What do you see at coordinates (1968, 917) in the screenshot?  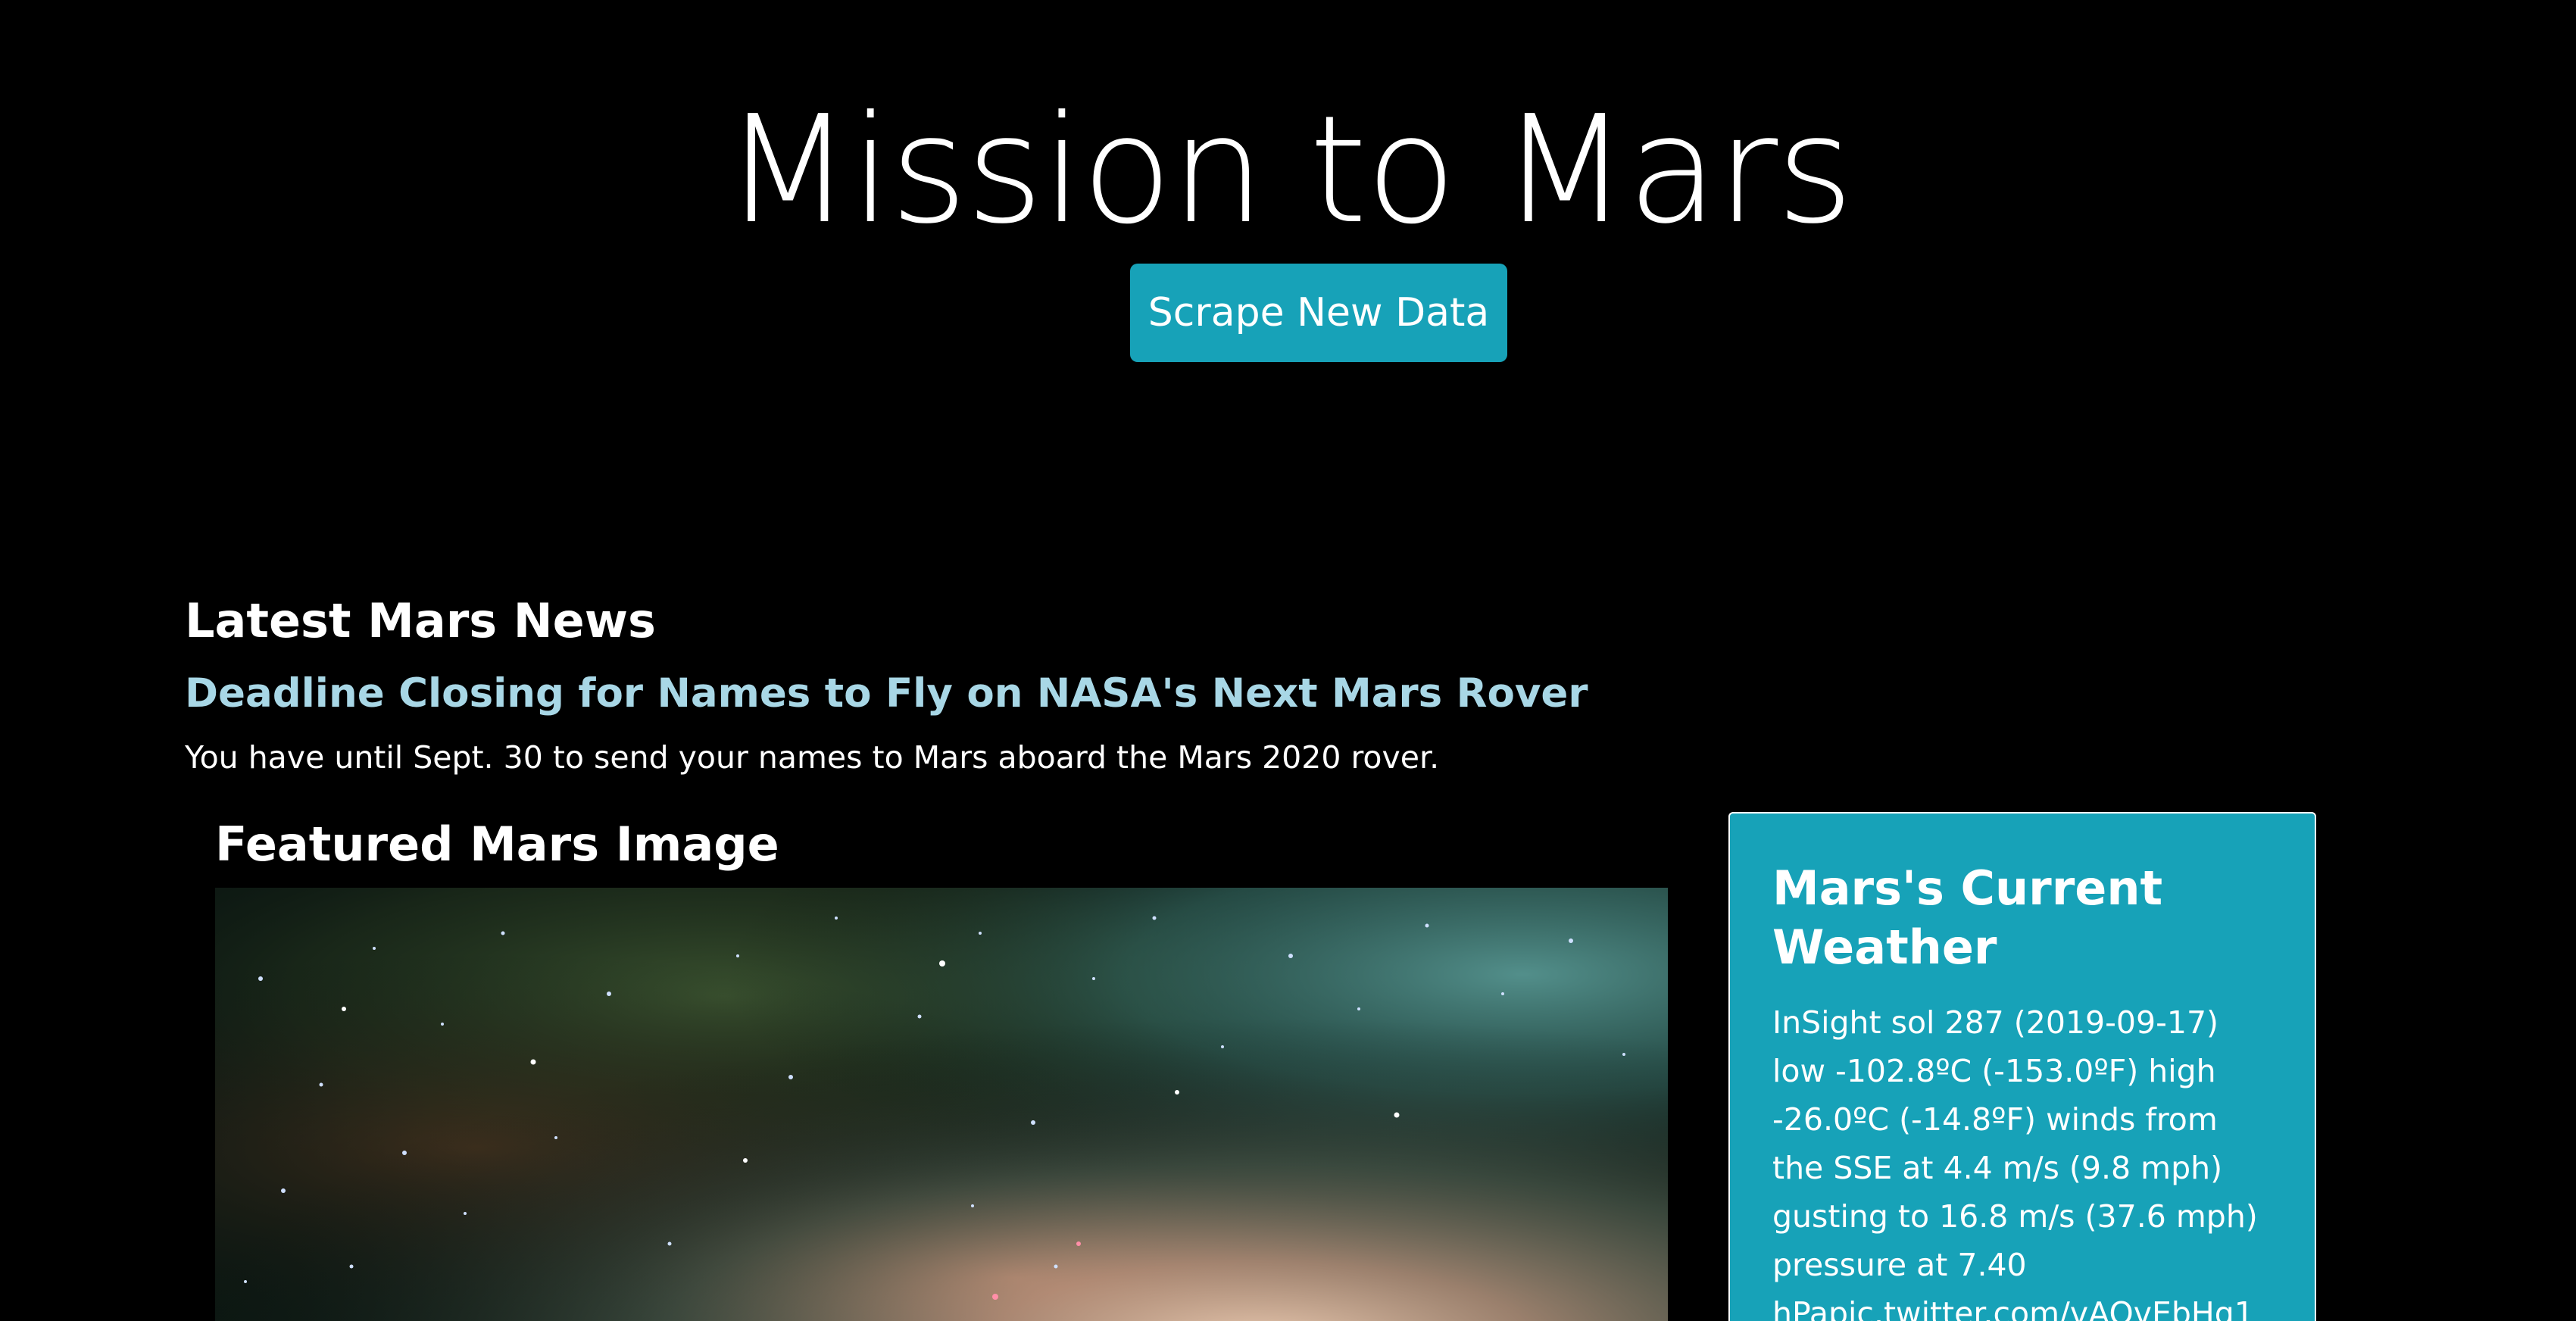 I see `weather-title: Mars's Current Weather` at bounding box center [1968, 917].